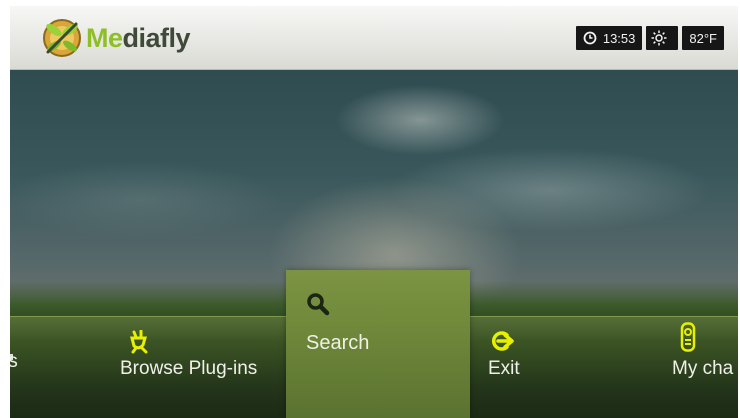  I want to click on clock-time: 13:53, so click(619, 38).